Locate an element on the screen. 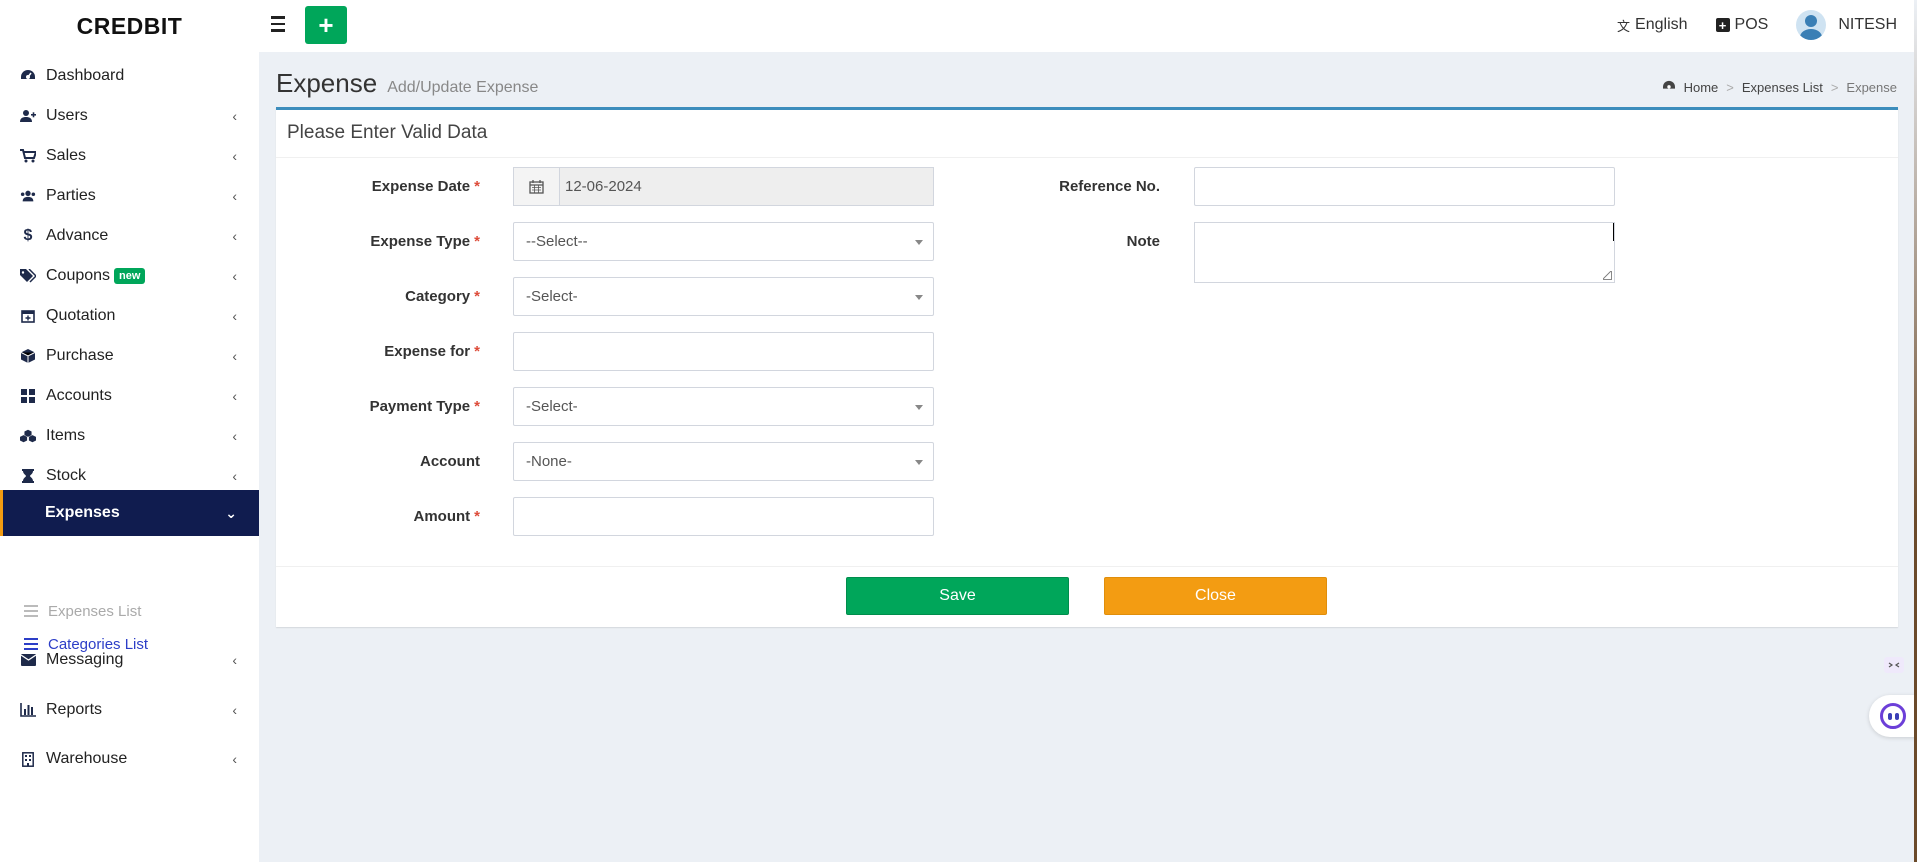  users-icon is located at coordinates (28, 196).